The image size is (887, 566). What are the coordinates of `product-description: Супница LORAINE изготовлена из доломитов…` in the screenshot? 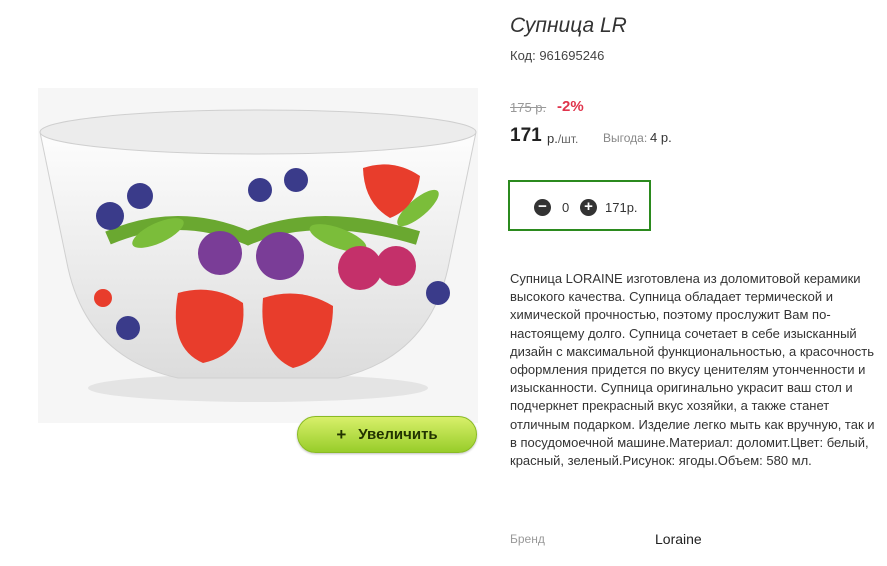 It's located at (692, 370).